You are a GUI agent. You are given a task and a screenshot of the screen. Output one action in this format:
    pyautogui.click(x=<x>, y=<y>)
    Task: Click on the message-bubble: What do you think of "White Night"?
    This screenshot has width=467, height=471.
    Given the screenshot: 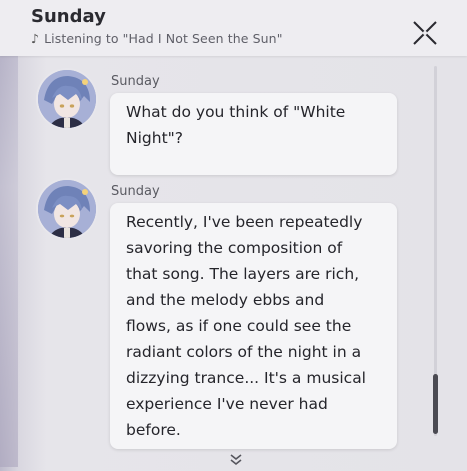 What is the action you would take?
    pyautogui.click(x=253, y=134)
    